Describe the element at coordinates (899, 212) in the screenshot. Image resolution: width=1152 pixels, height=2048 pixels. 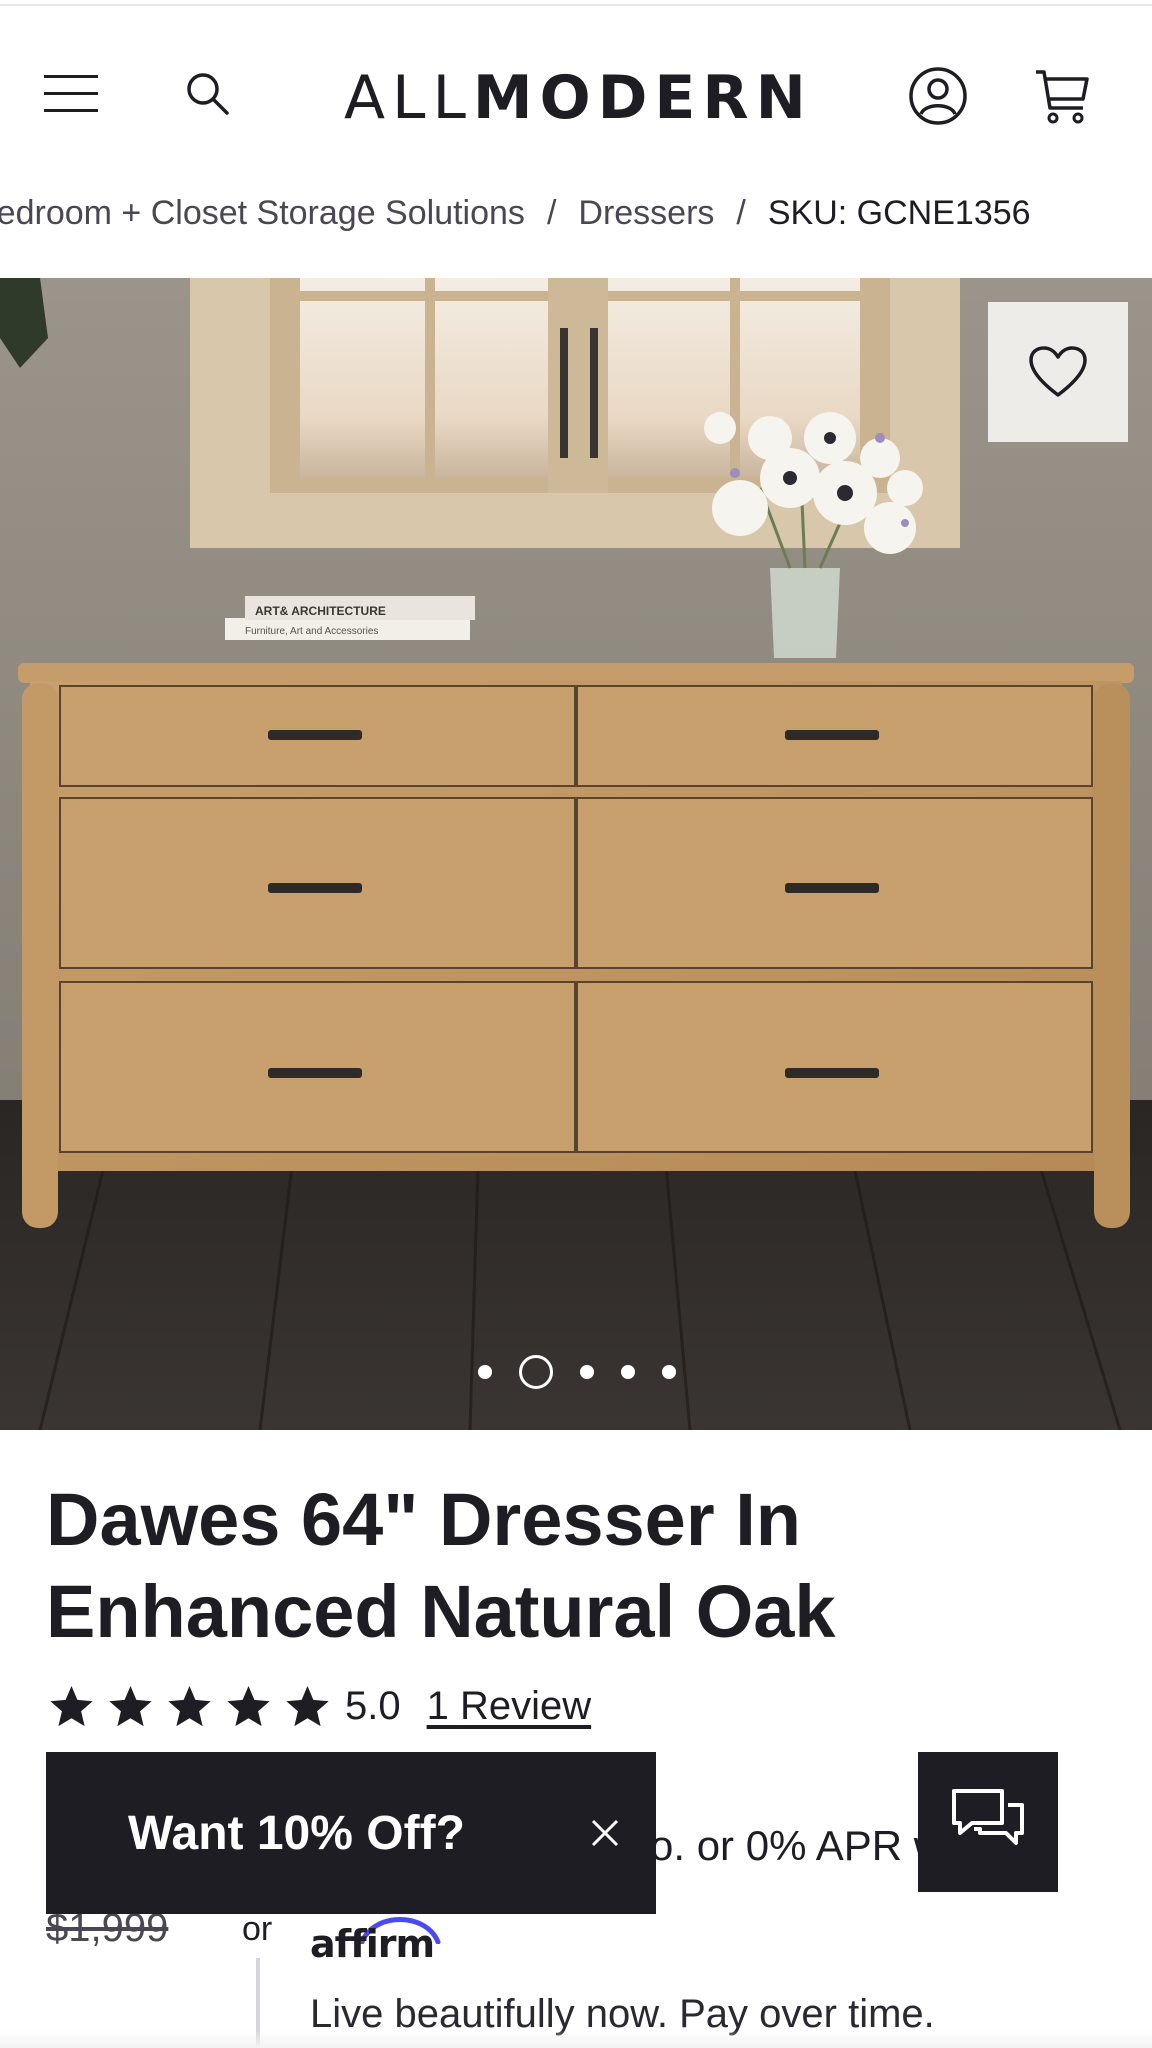
I see `breadcrumb-sku: SKU: GCNE1356` at that location.